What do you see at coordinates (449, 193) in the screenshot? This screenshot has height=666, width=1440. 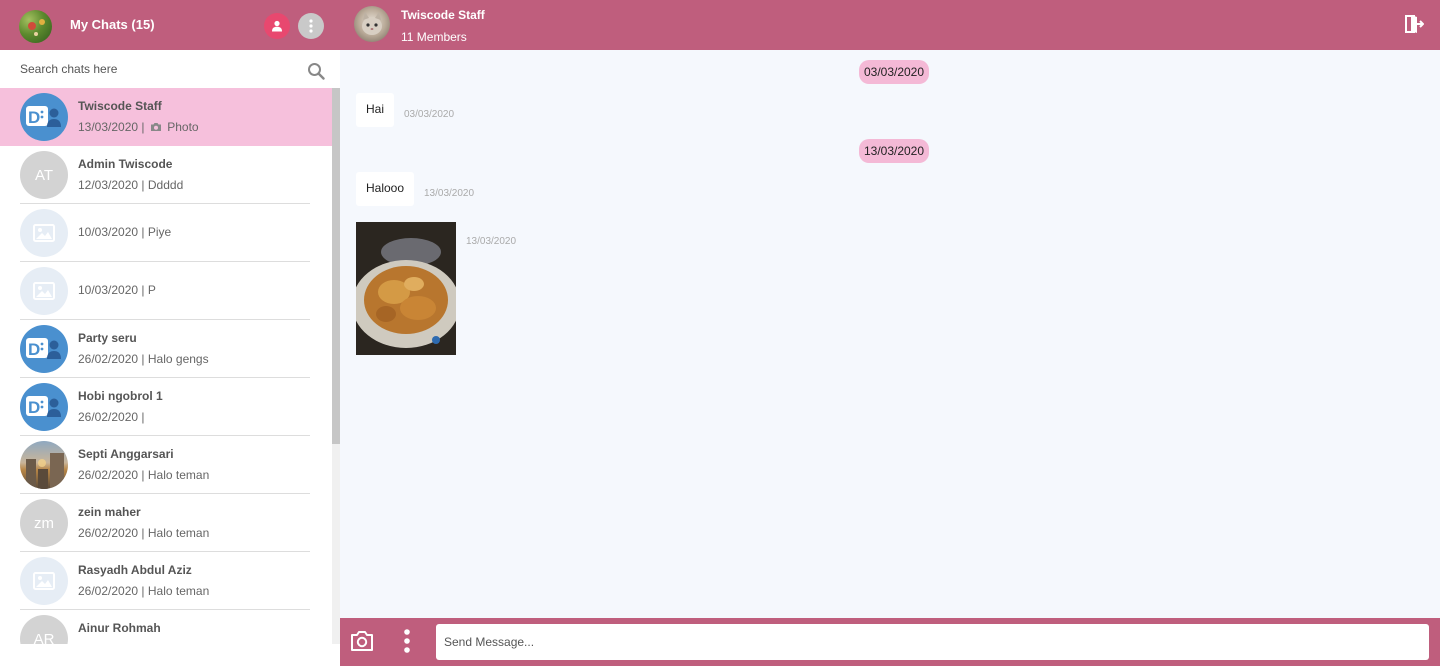 I see `message-time: 13/03/2020` at bounding box center [449, 193].